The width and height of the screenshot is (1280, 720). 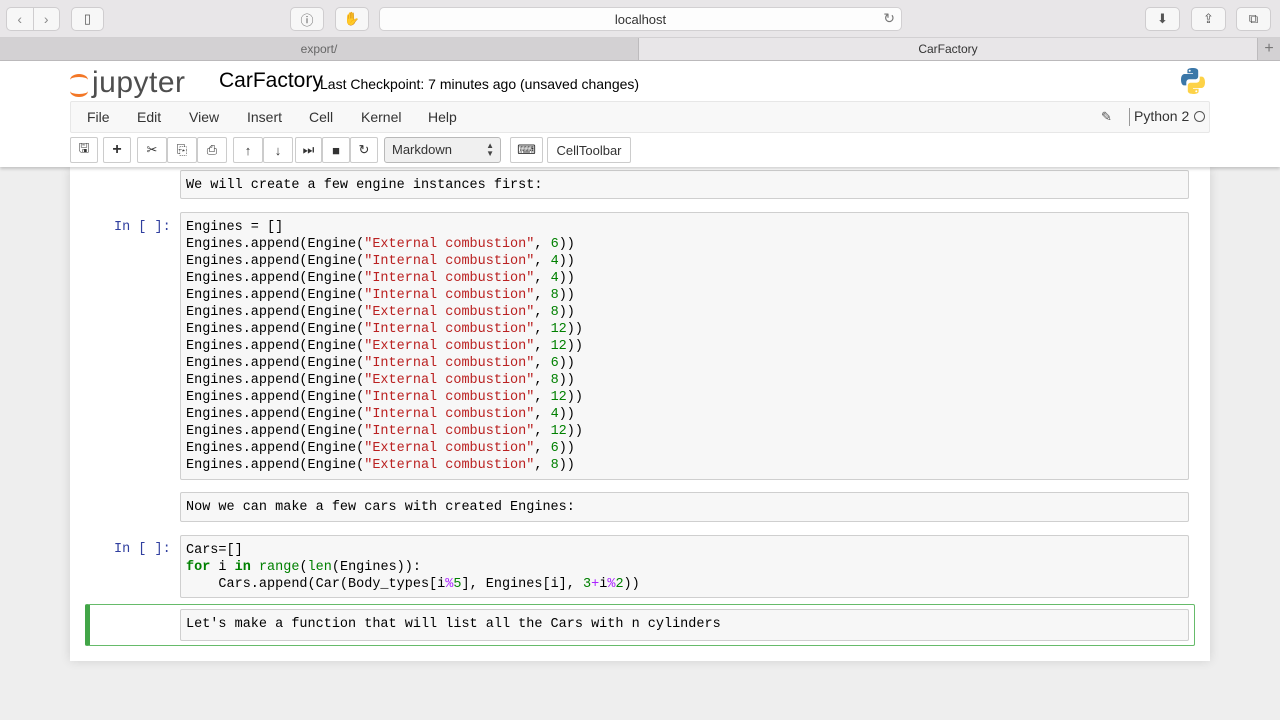 I want to click on copy-button: ⎘, so click(x=182, y=150).